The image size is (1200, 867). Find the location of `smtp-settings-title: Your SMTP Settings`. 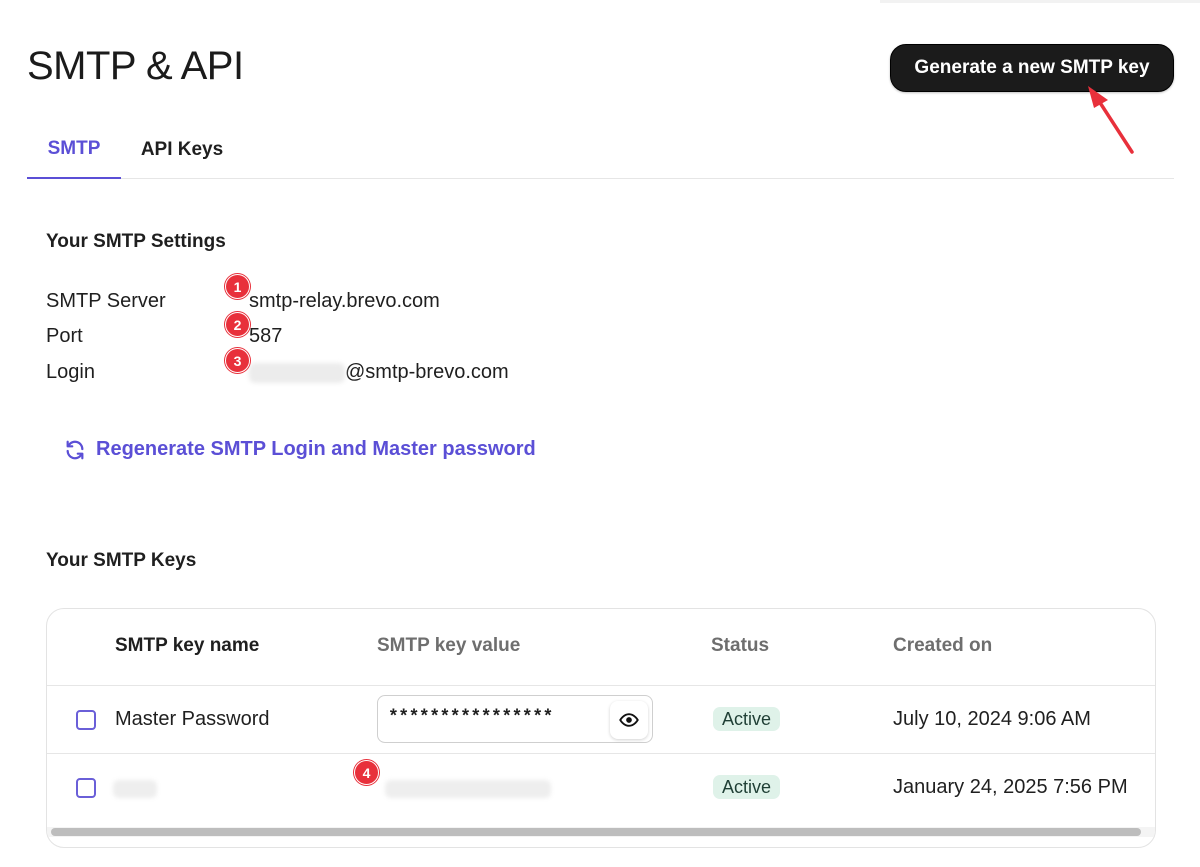

smtp-settings-title: Your SMTP Settings is located at coordinates (136, 241).